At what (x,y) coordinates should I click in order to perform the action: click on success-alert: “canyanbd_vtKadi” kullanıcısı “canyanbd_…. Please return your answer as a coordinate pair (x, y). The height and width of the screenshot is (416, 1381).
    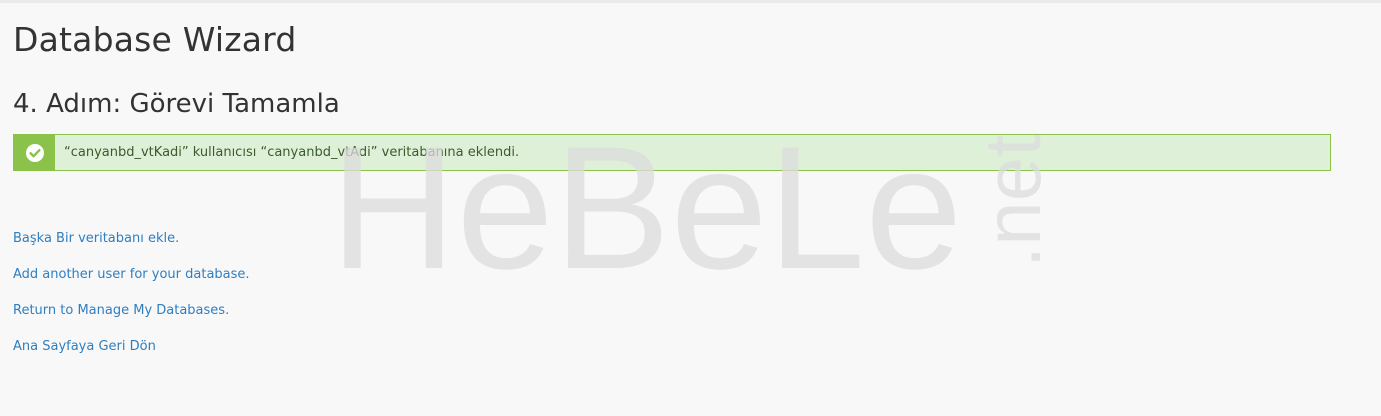
    Looking at the image, I should click on (672, 152).